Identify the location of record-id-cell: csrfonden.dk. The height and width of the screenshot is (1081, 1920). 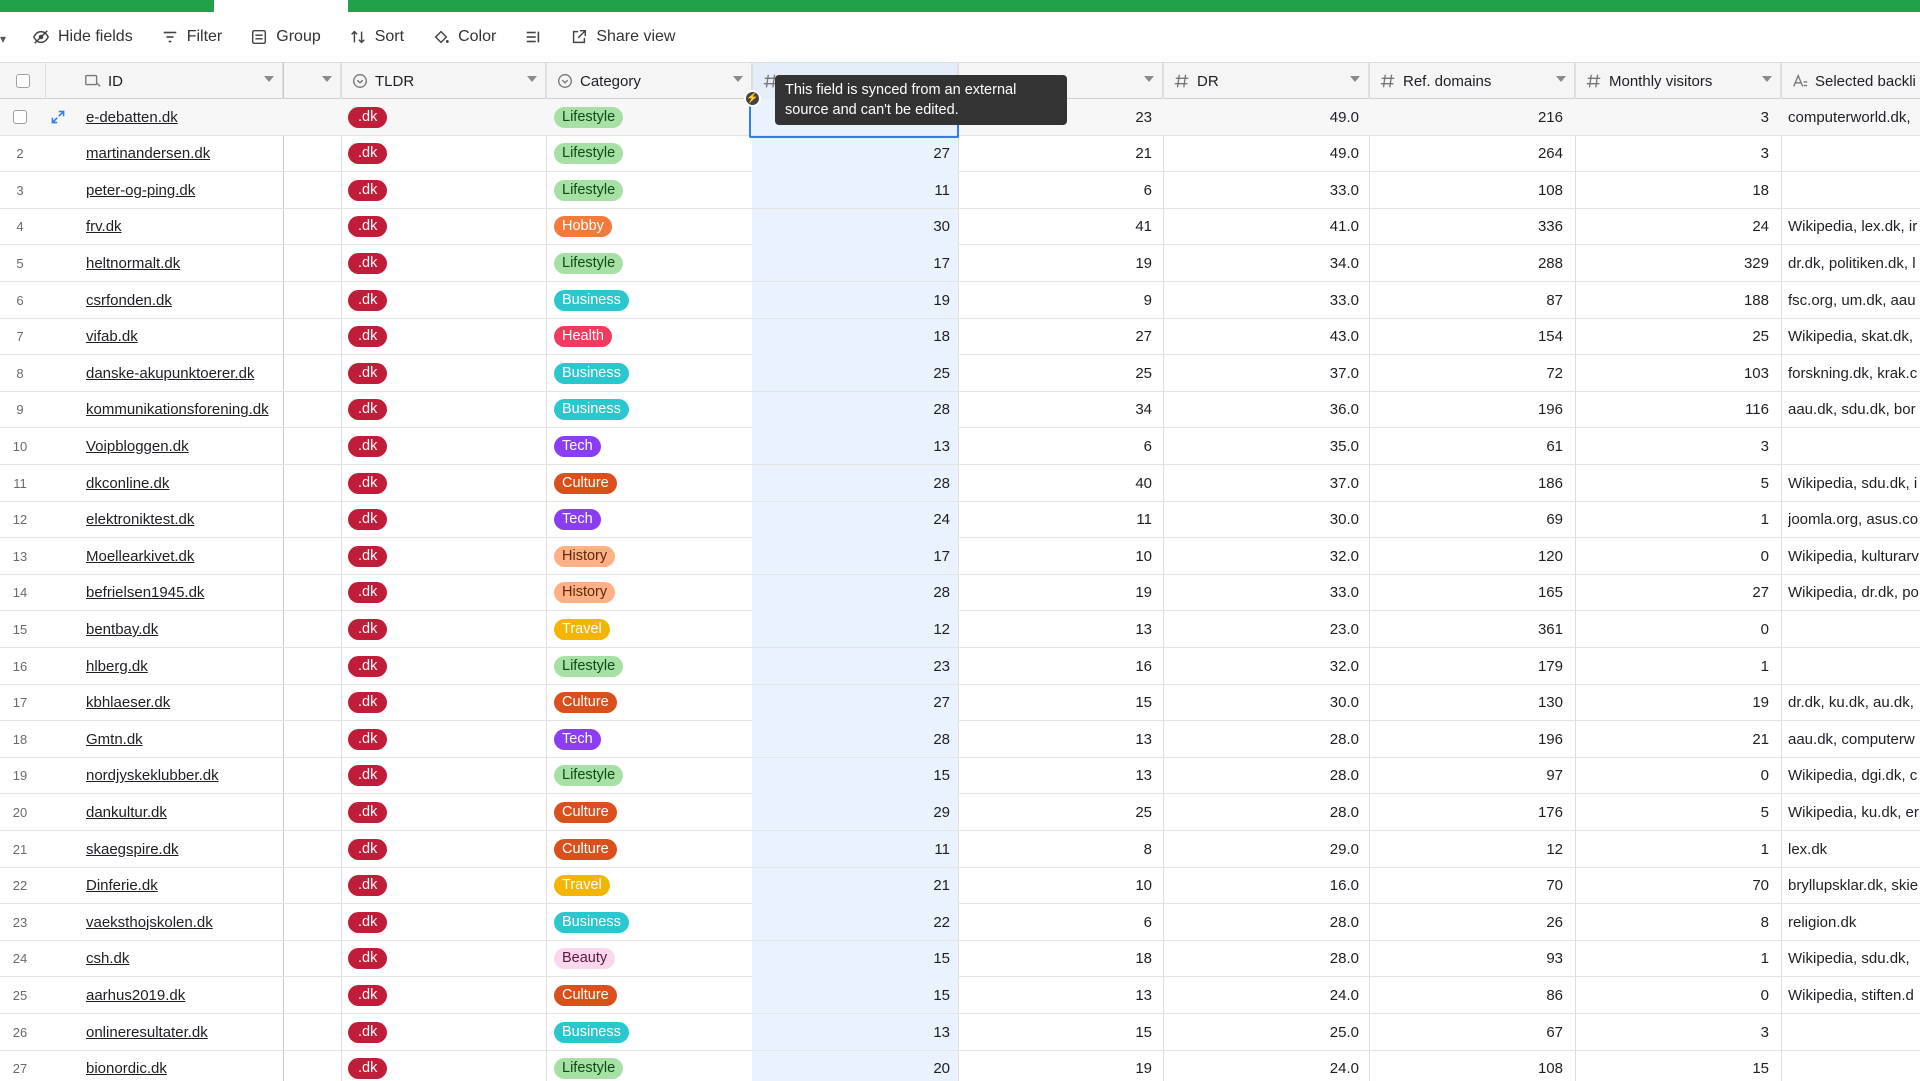
(184, 300).